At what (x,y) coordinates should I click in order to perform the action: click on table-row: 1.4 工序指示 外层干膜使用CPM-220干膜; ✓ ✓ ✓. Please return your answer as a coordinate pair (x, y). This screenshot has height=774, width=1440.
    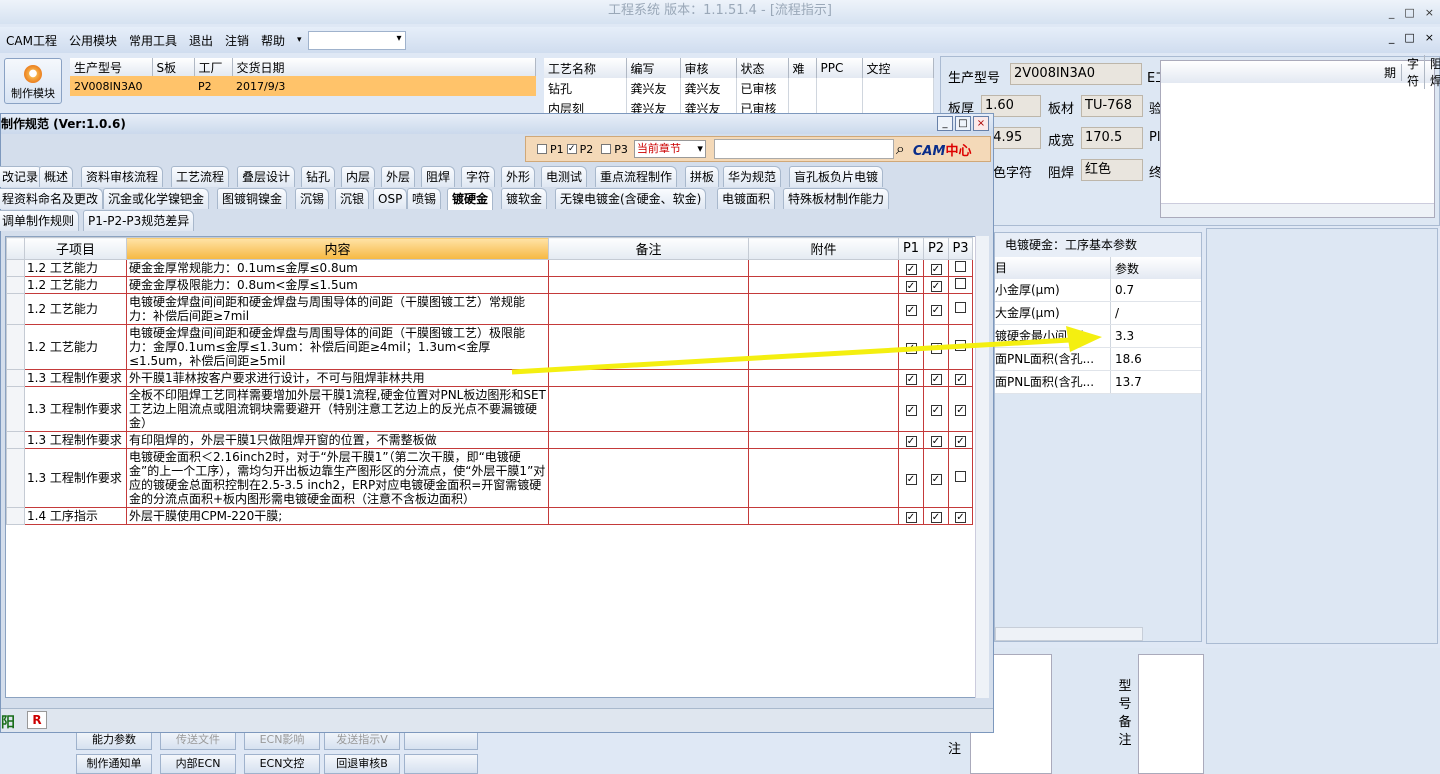
    Looking at the image, I should click on (489, 516).